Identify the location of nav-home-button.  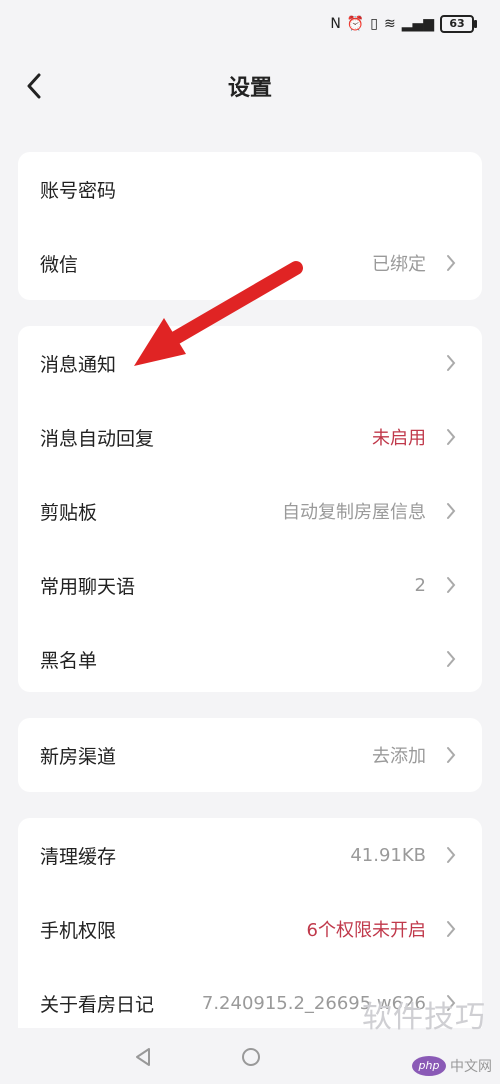
(251, 1057).